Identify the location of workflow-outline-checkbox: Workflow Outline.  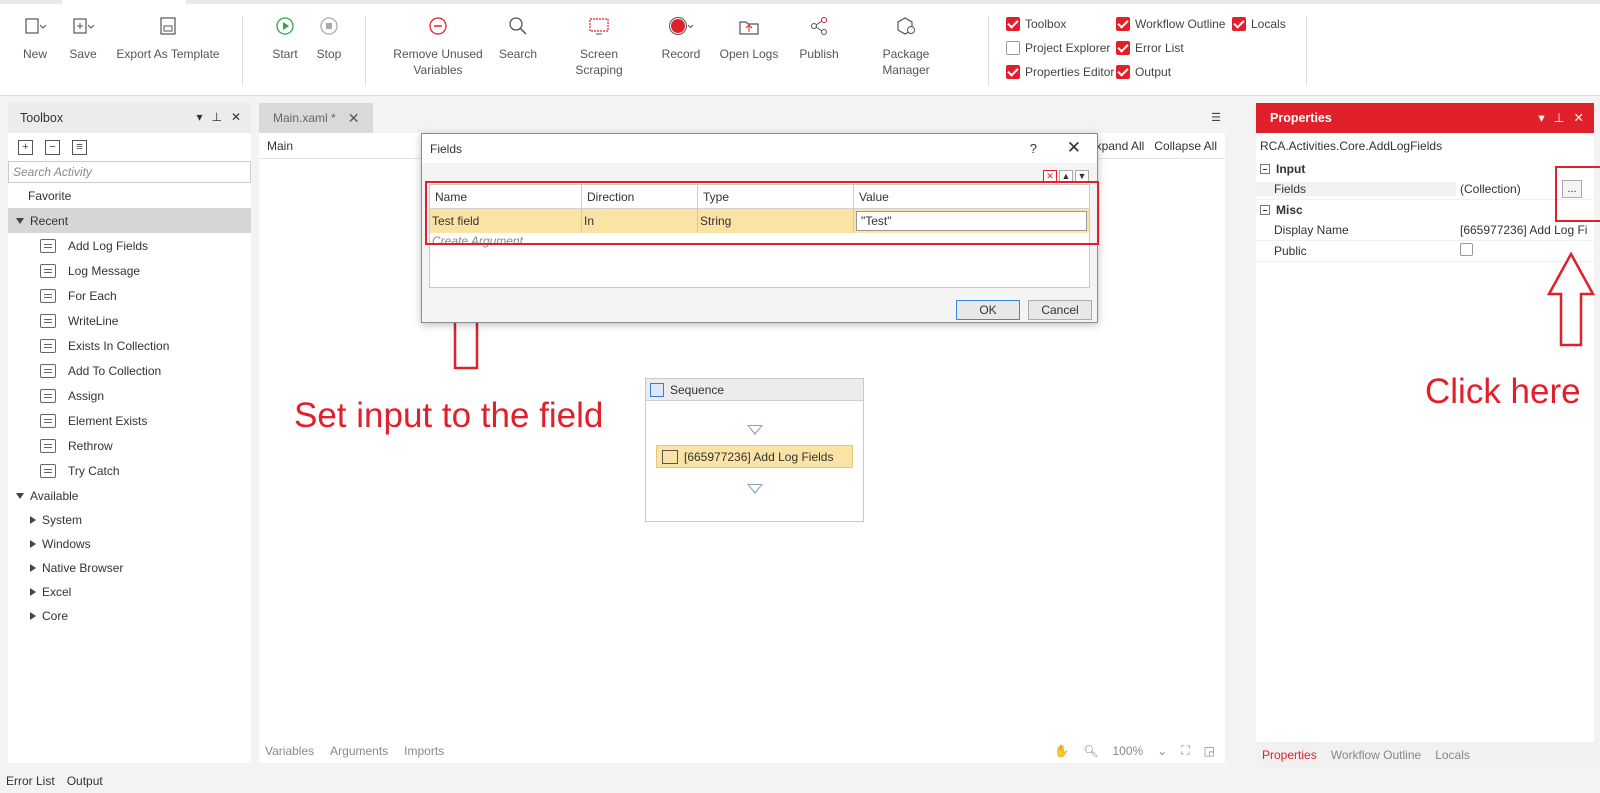
(1170, 24).